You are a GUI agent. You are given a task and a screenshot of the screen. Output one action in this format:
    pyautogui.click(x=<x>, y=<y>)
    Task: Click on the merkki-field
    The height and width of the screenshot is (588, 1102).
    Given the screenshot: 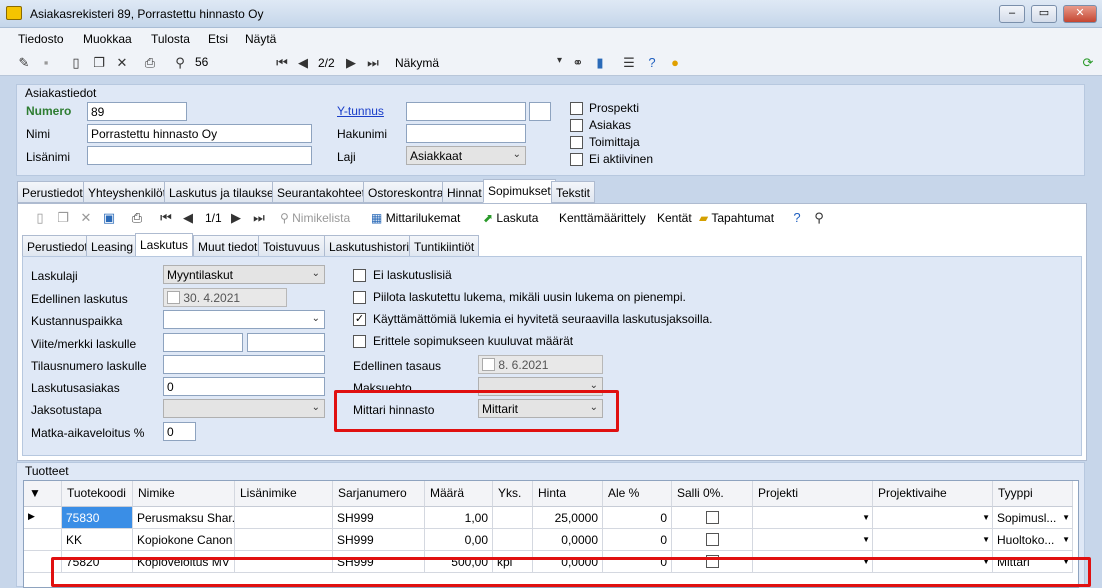 What is the action you would take?
    pyautogui.click(x=286, y=342)
    